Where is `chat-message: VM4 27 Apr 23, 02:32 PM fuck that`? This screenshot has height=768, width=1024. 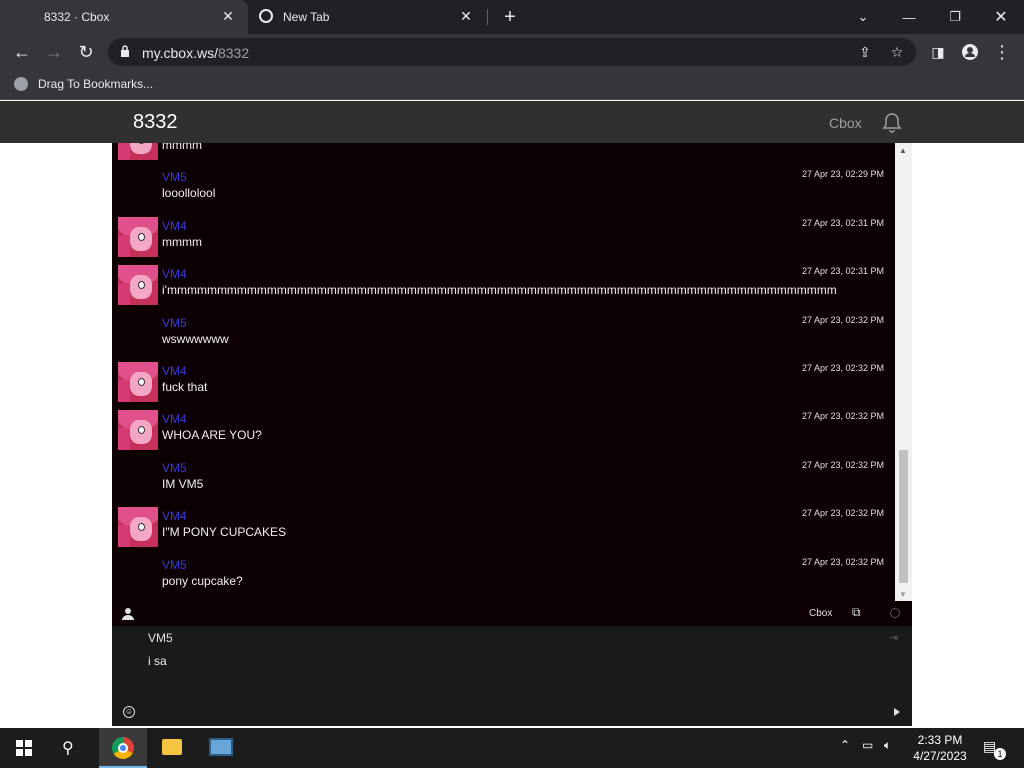 chat-message: VM4 27 Apr 23, 02:32 PM fuck that is located at coordinates (503, 384).